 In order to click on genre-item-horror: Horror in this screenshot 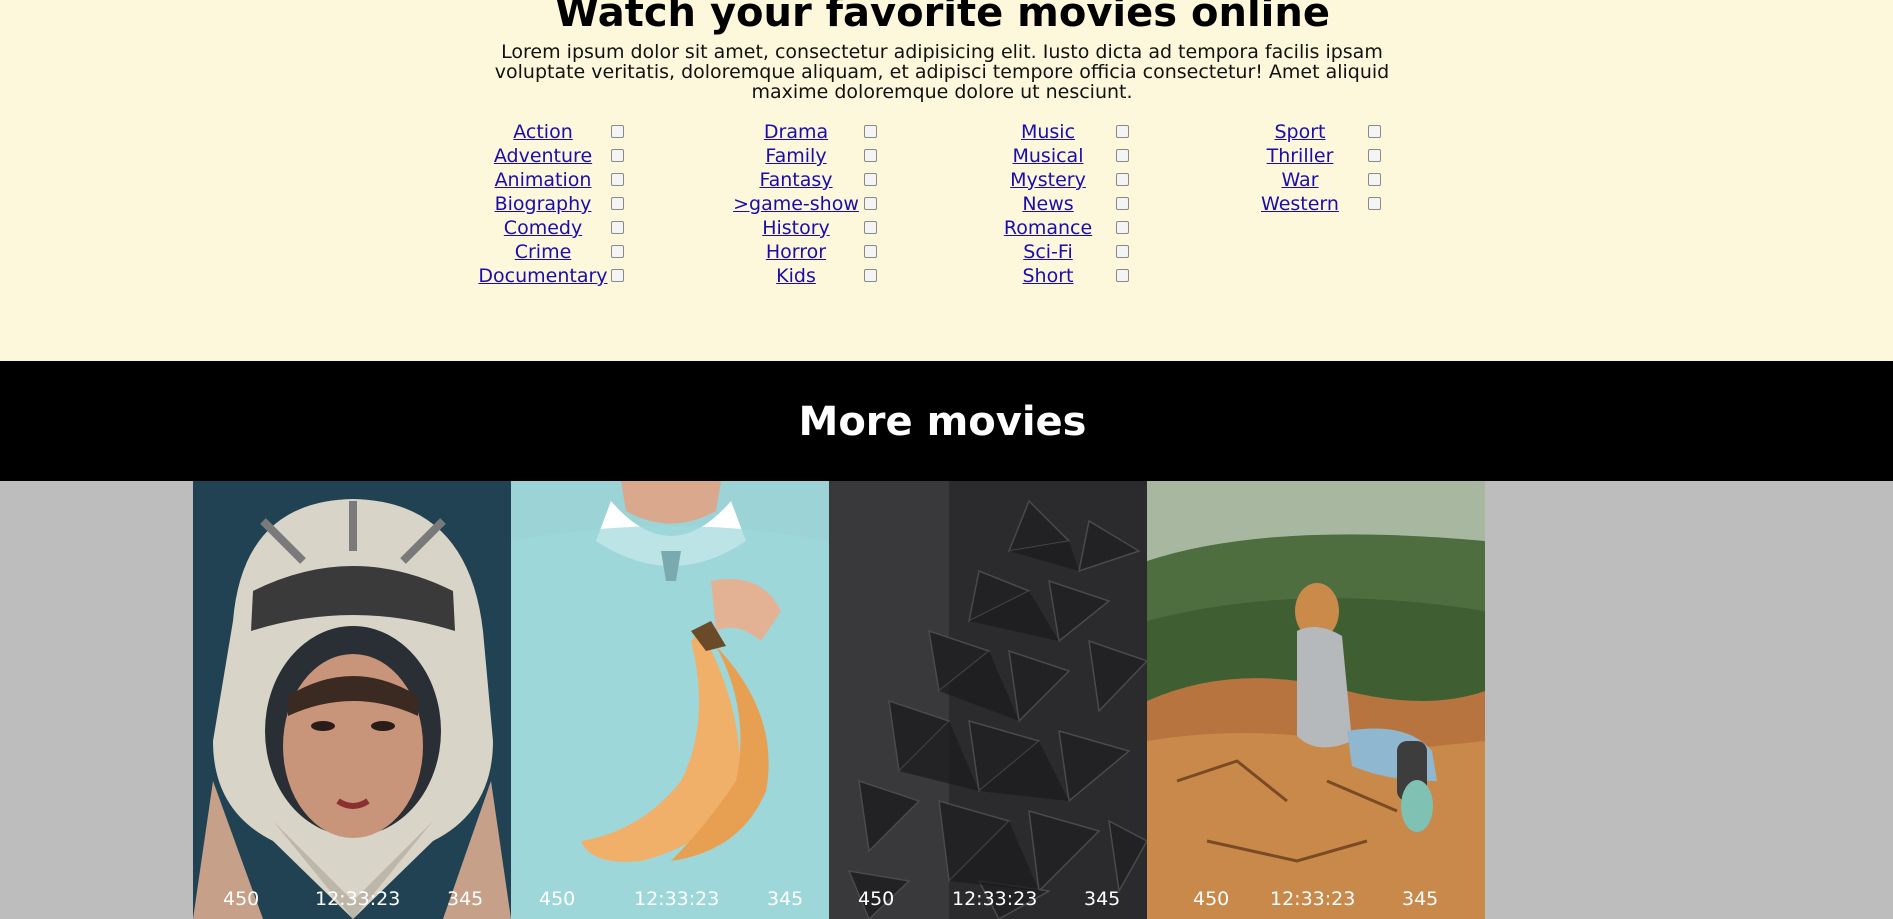, I will do `click(836, 252)`.